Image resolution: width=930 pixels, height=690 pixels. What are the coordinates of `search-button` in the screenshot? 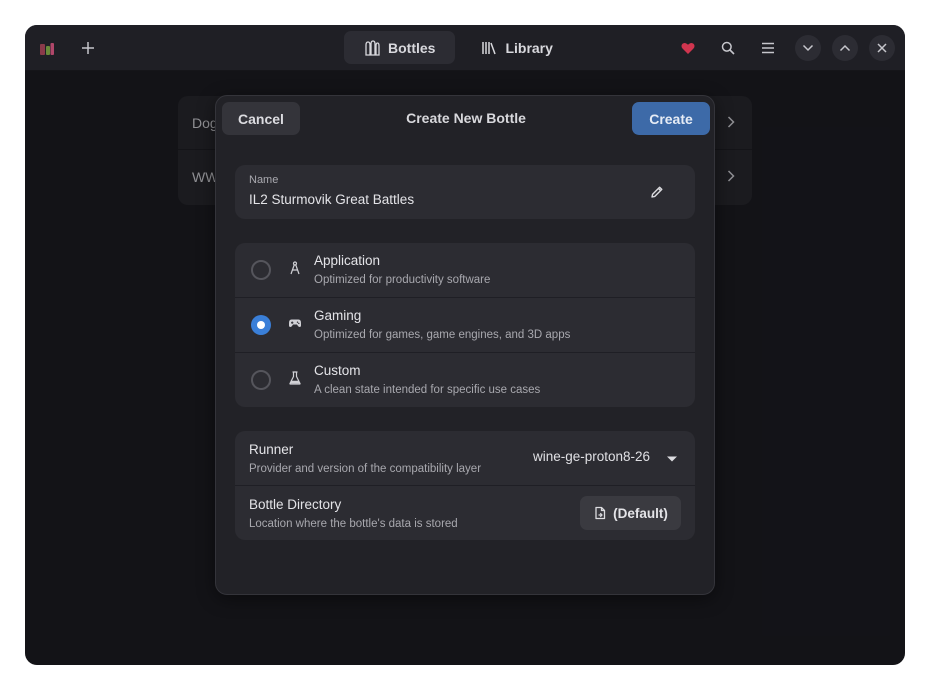 It's located at (728, 48).